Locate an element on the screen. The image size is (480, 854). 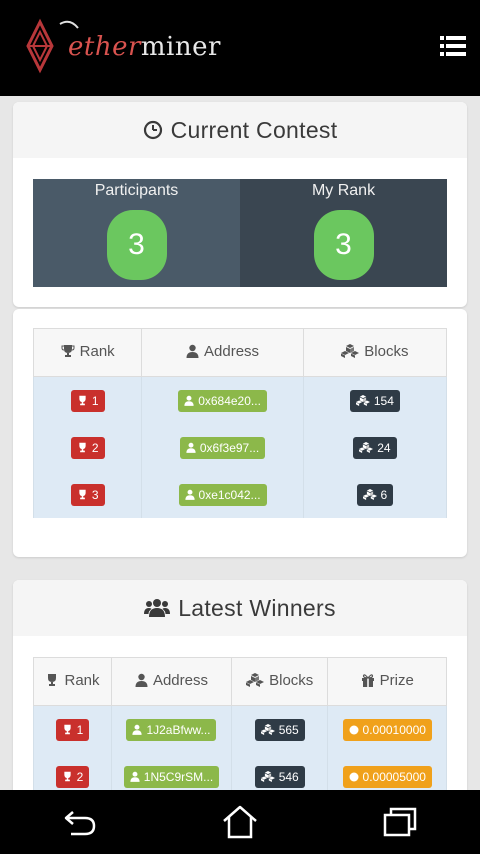
col-prize-label: Prize is located at coordinates (396, 680).